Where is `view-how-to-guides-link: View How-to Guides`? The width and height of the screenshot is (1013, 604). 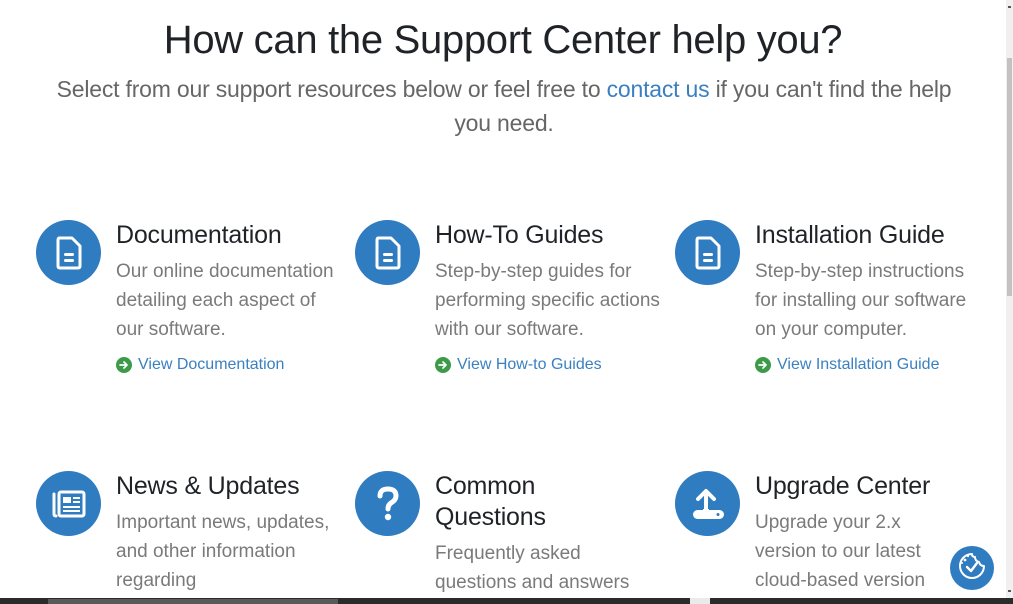
view-how-to-guides-link: View How-to Guides is located at coordinates (547, 365).